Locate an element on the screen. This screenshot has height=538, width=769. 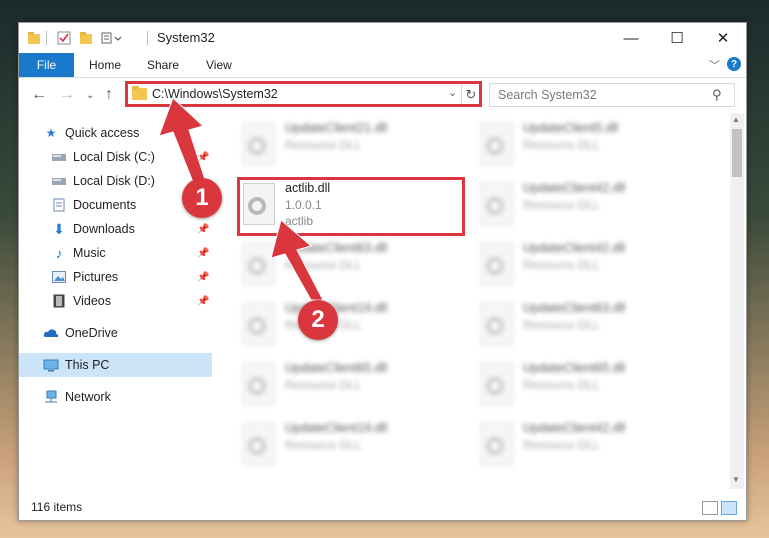
arrow-to-actlib-file is located at coordinates (297, 260).